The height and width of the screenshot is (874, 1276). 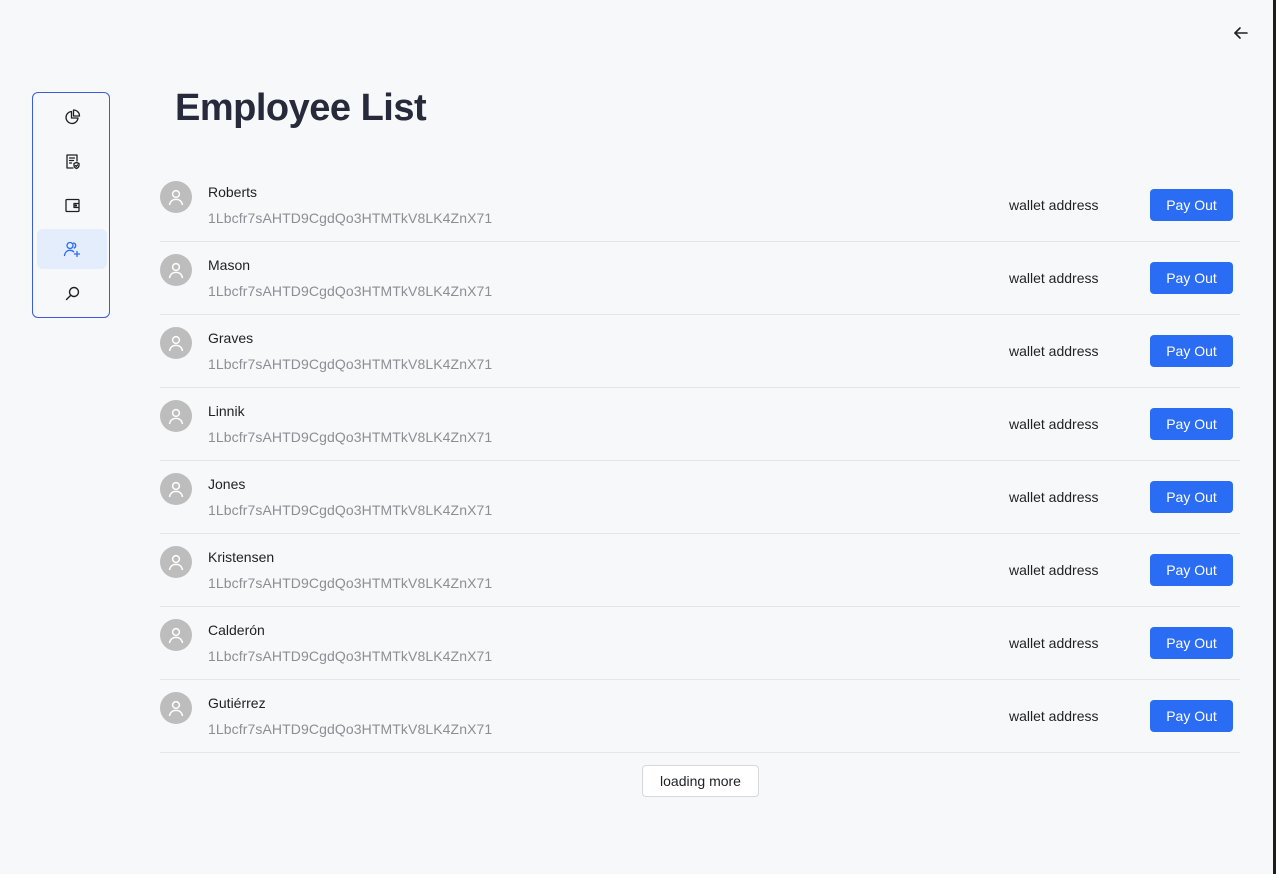 I want to click on sidebar-item-documents, so click(x=72, y=161).